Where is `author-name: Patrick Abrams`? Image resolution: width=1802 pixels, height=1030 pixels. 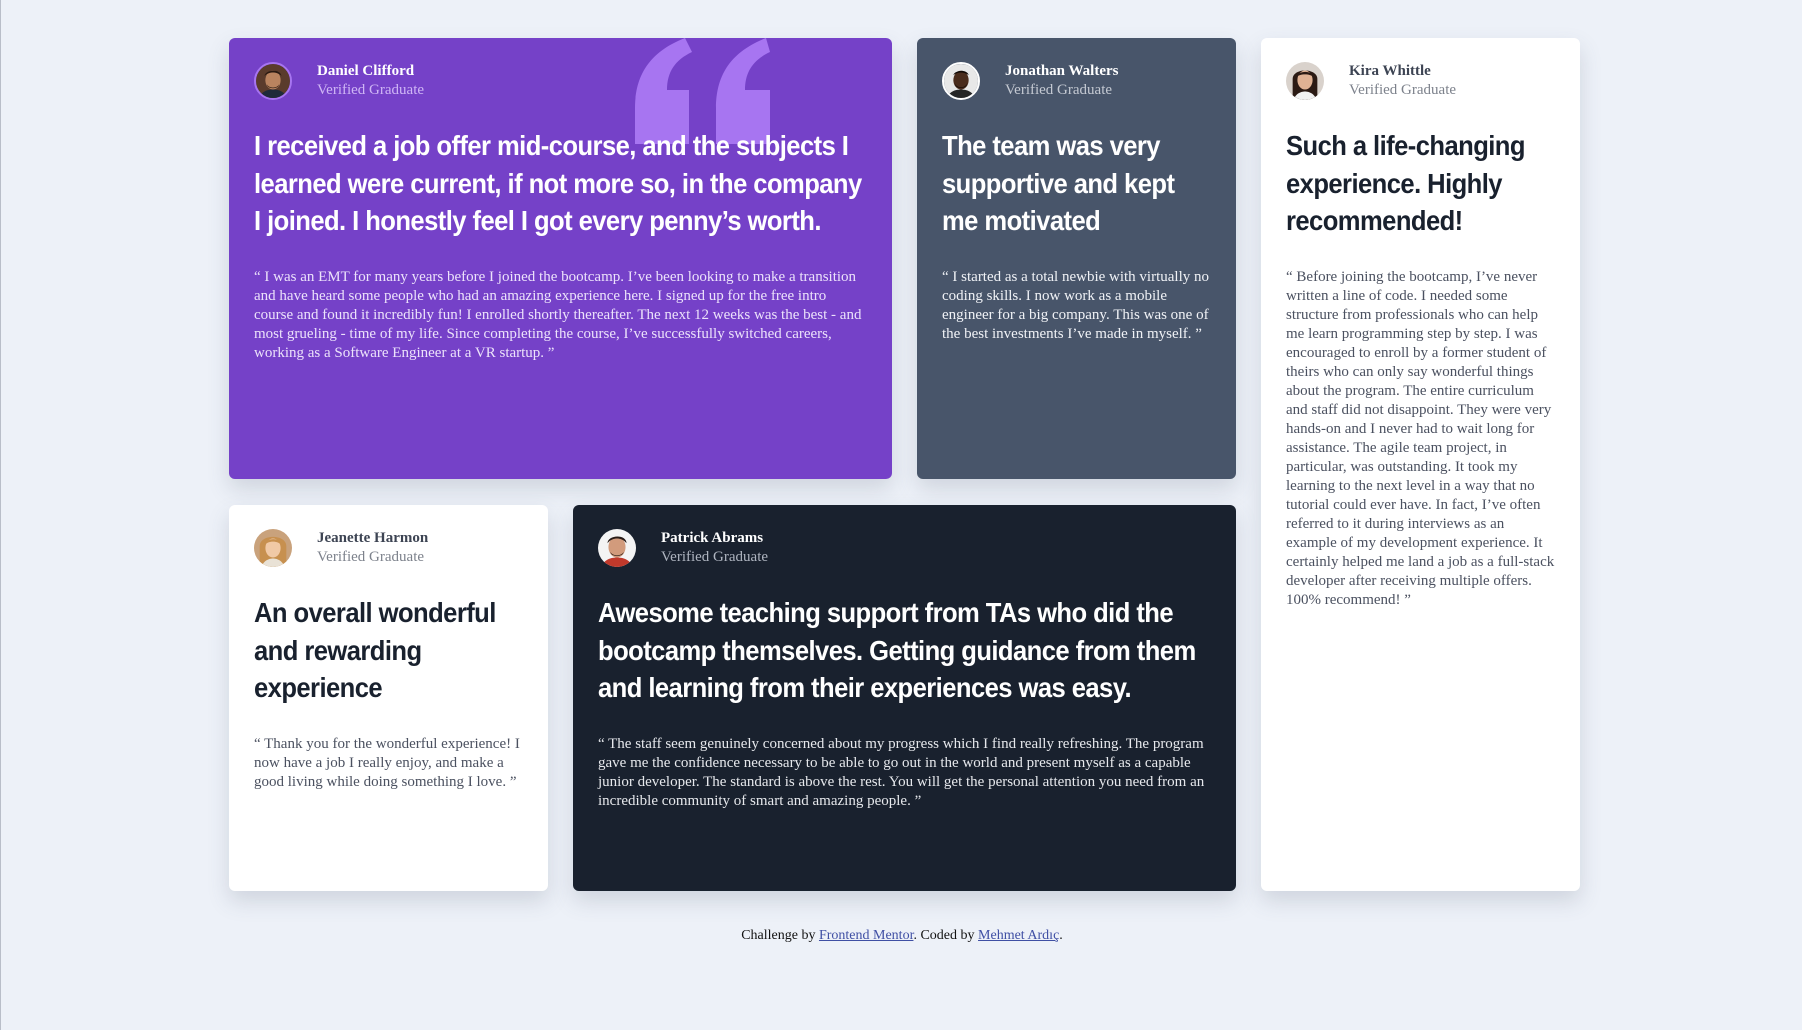 author-name: Patrick Abrams is located at coordinates (712, 538).